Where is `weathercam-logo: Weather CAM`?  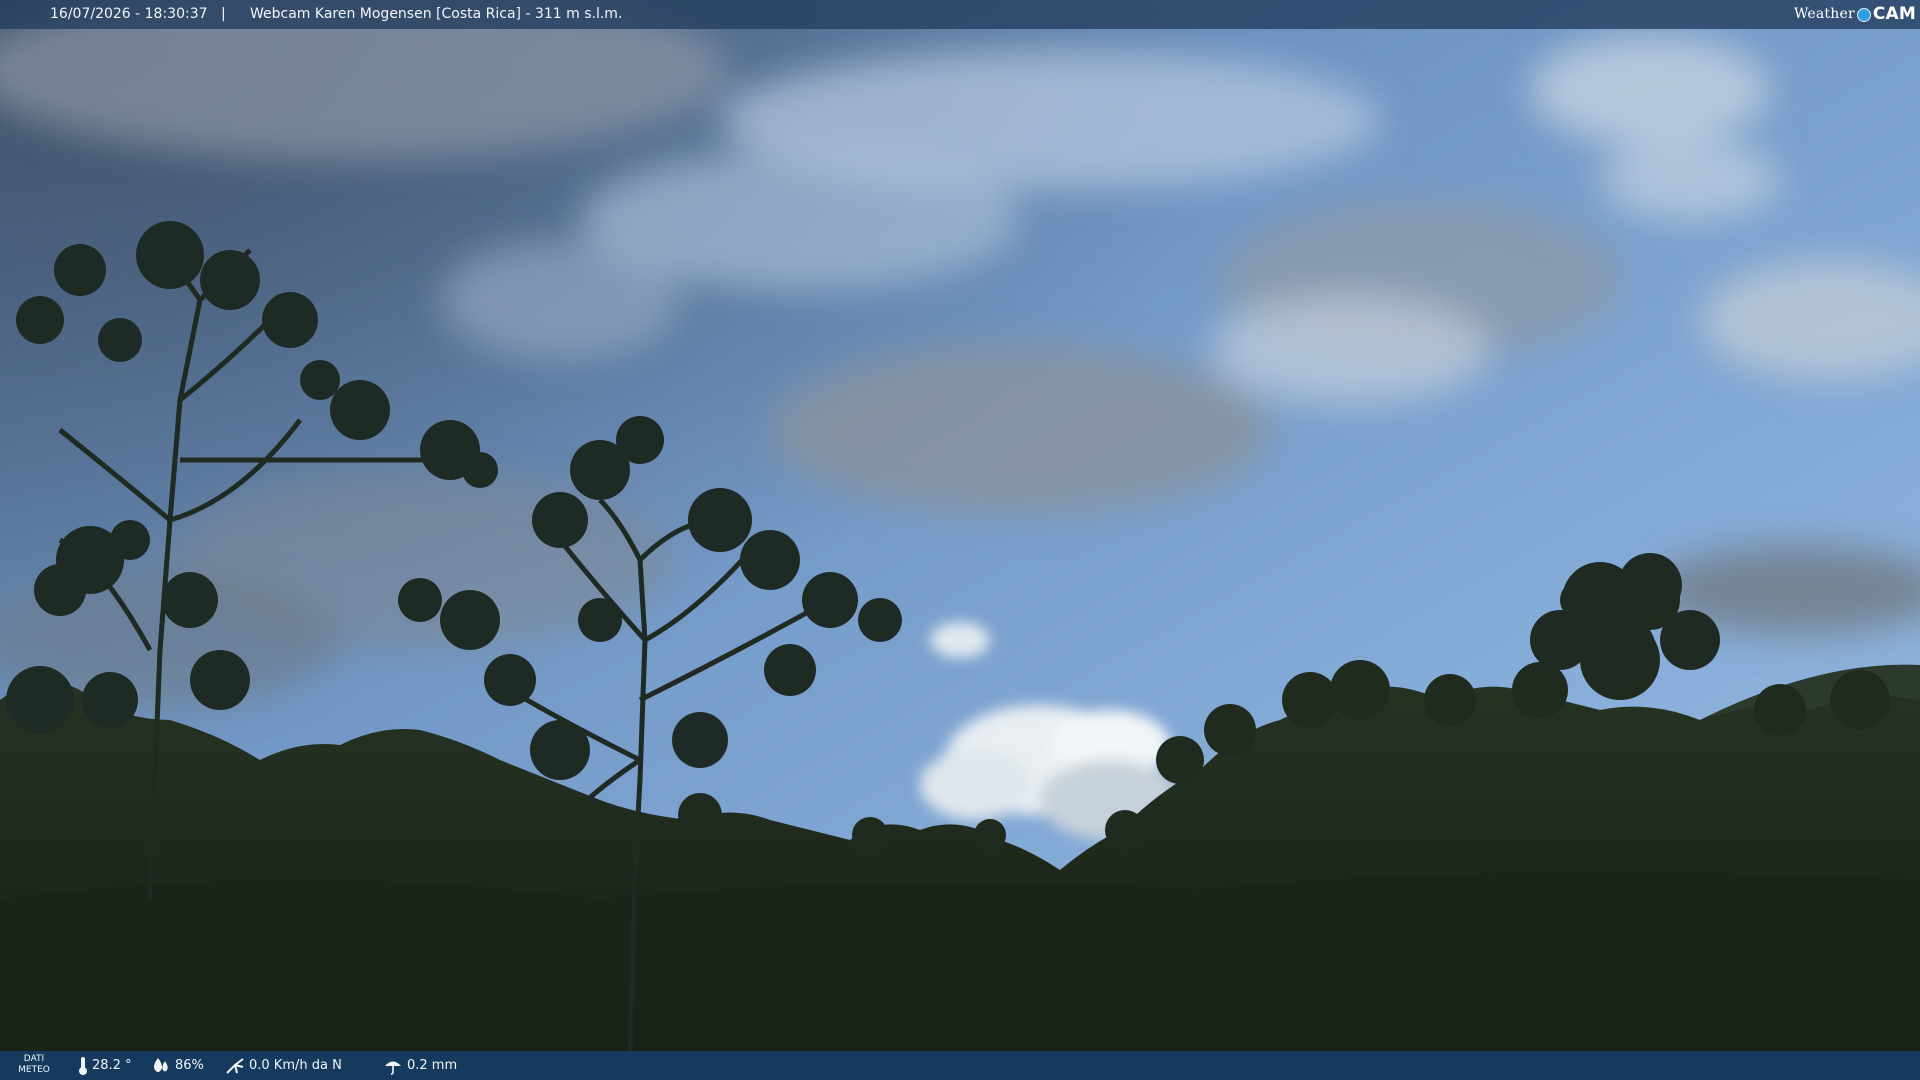
weathercam-logo: Weather CAM is located at coordinates (1855, 14).